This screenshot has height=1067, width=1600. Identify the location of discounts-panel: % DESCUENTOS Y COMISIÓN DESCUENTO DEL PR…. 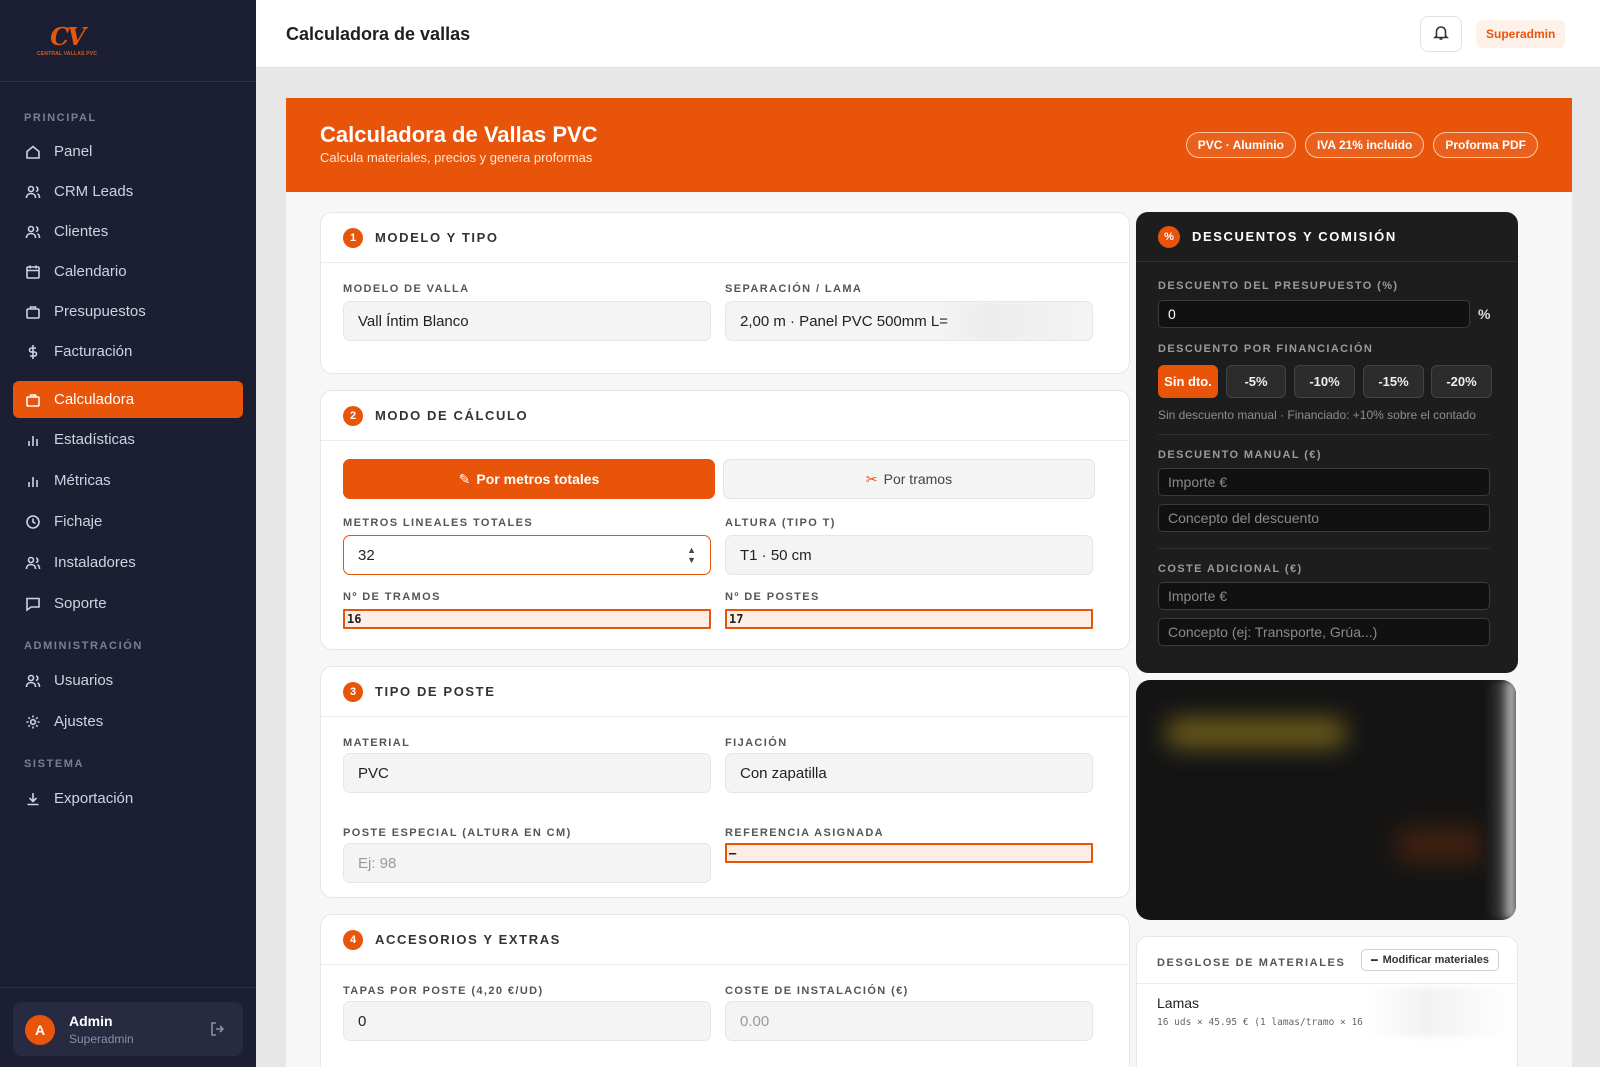
(1327, 442).